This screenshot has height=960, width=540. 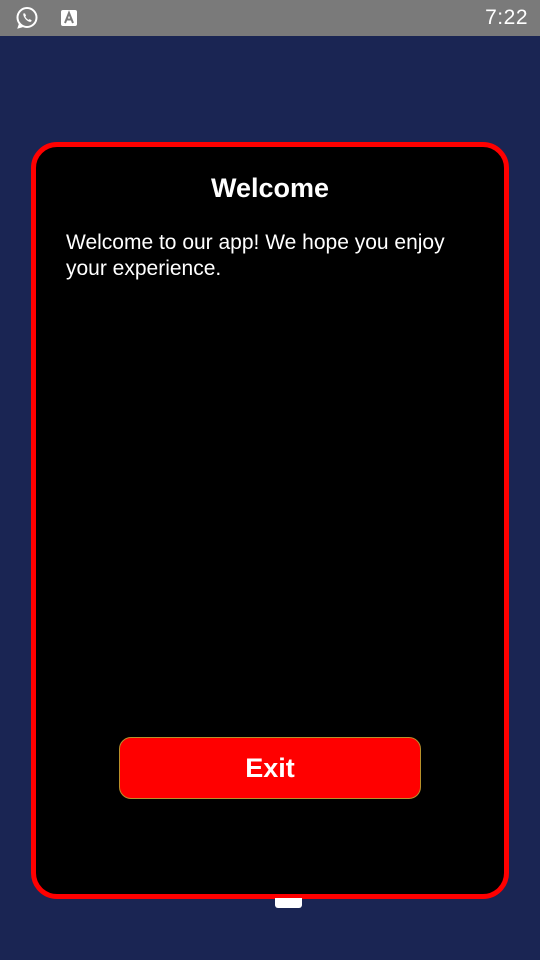 I want to click on dialog-title: Welcome, so click(x=270, y=188).